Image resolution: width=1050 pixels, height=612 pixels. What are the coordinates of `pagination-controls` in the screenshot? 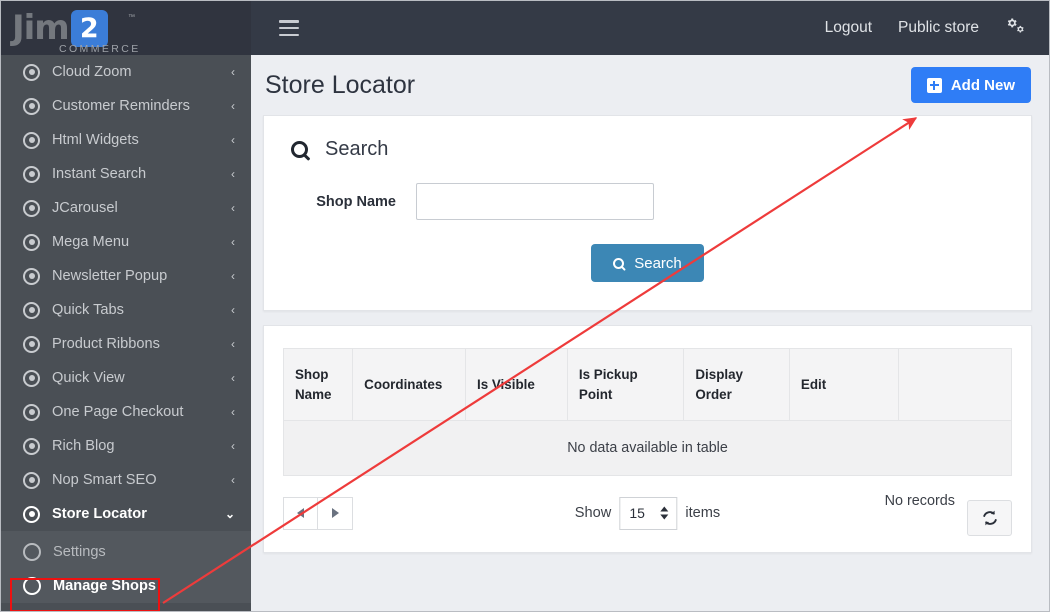 It's located at (318, 513).